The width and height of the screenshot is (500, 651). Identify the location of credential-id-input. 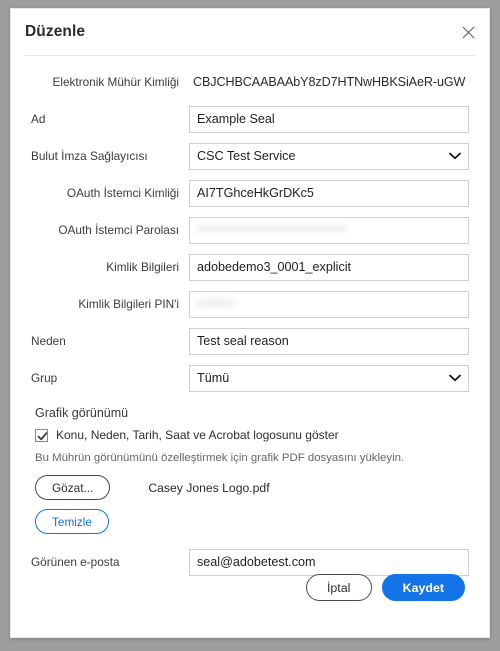
(329, 267).